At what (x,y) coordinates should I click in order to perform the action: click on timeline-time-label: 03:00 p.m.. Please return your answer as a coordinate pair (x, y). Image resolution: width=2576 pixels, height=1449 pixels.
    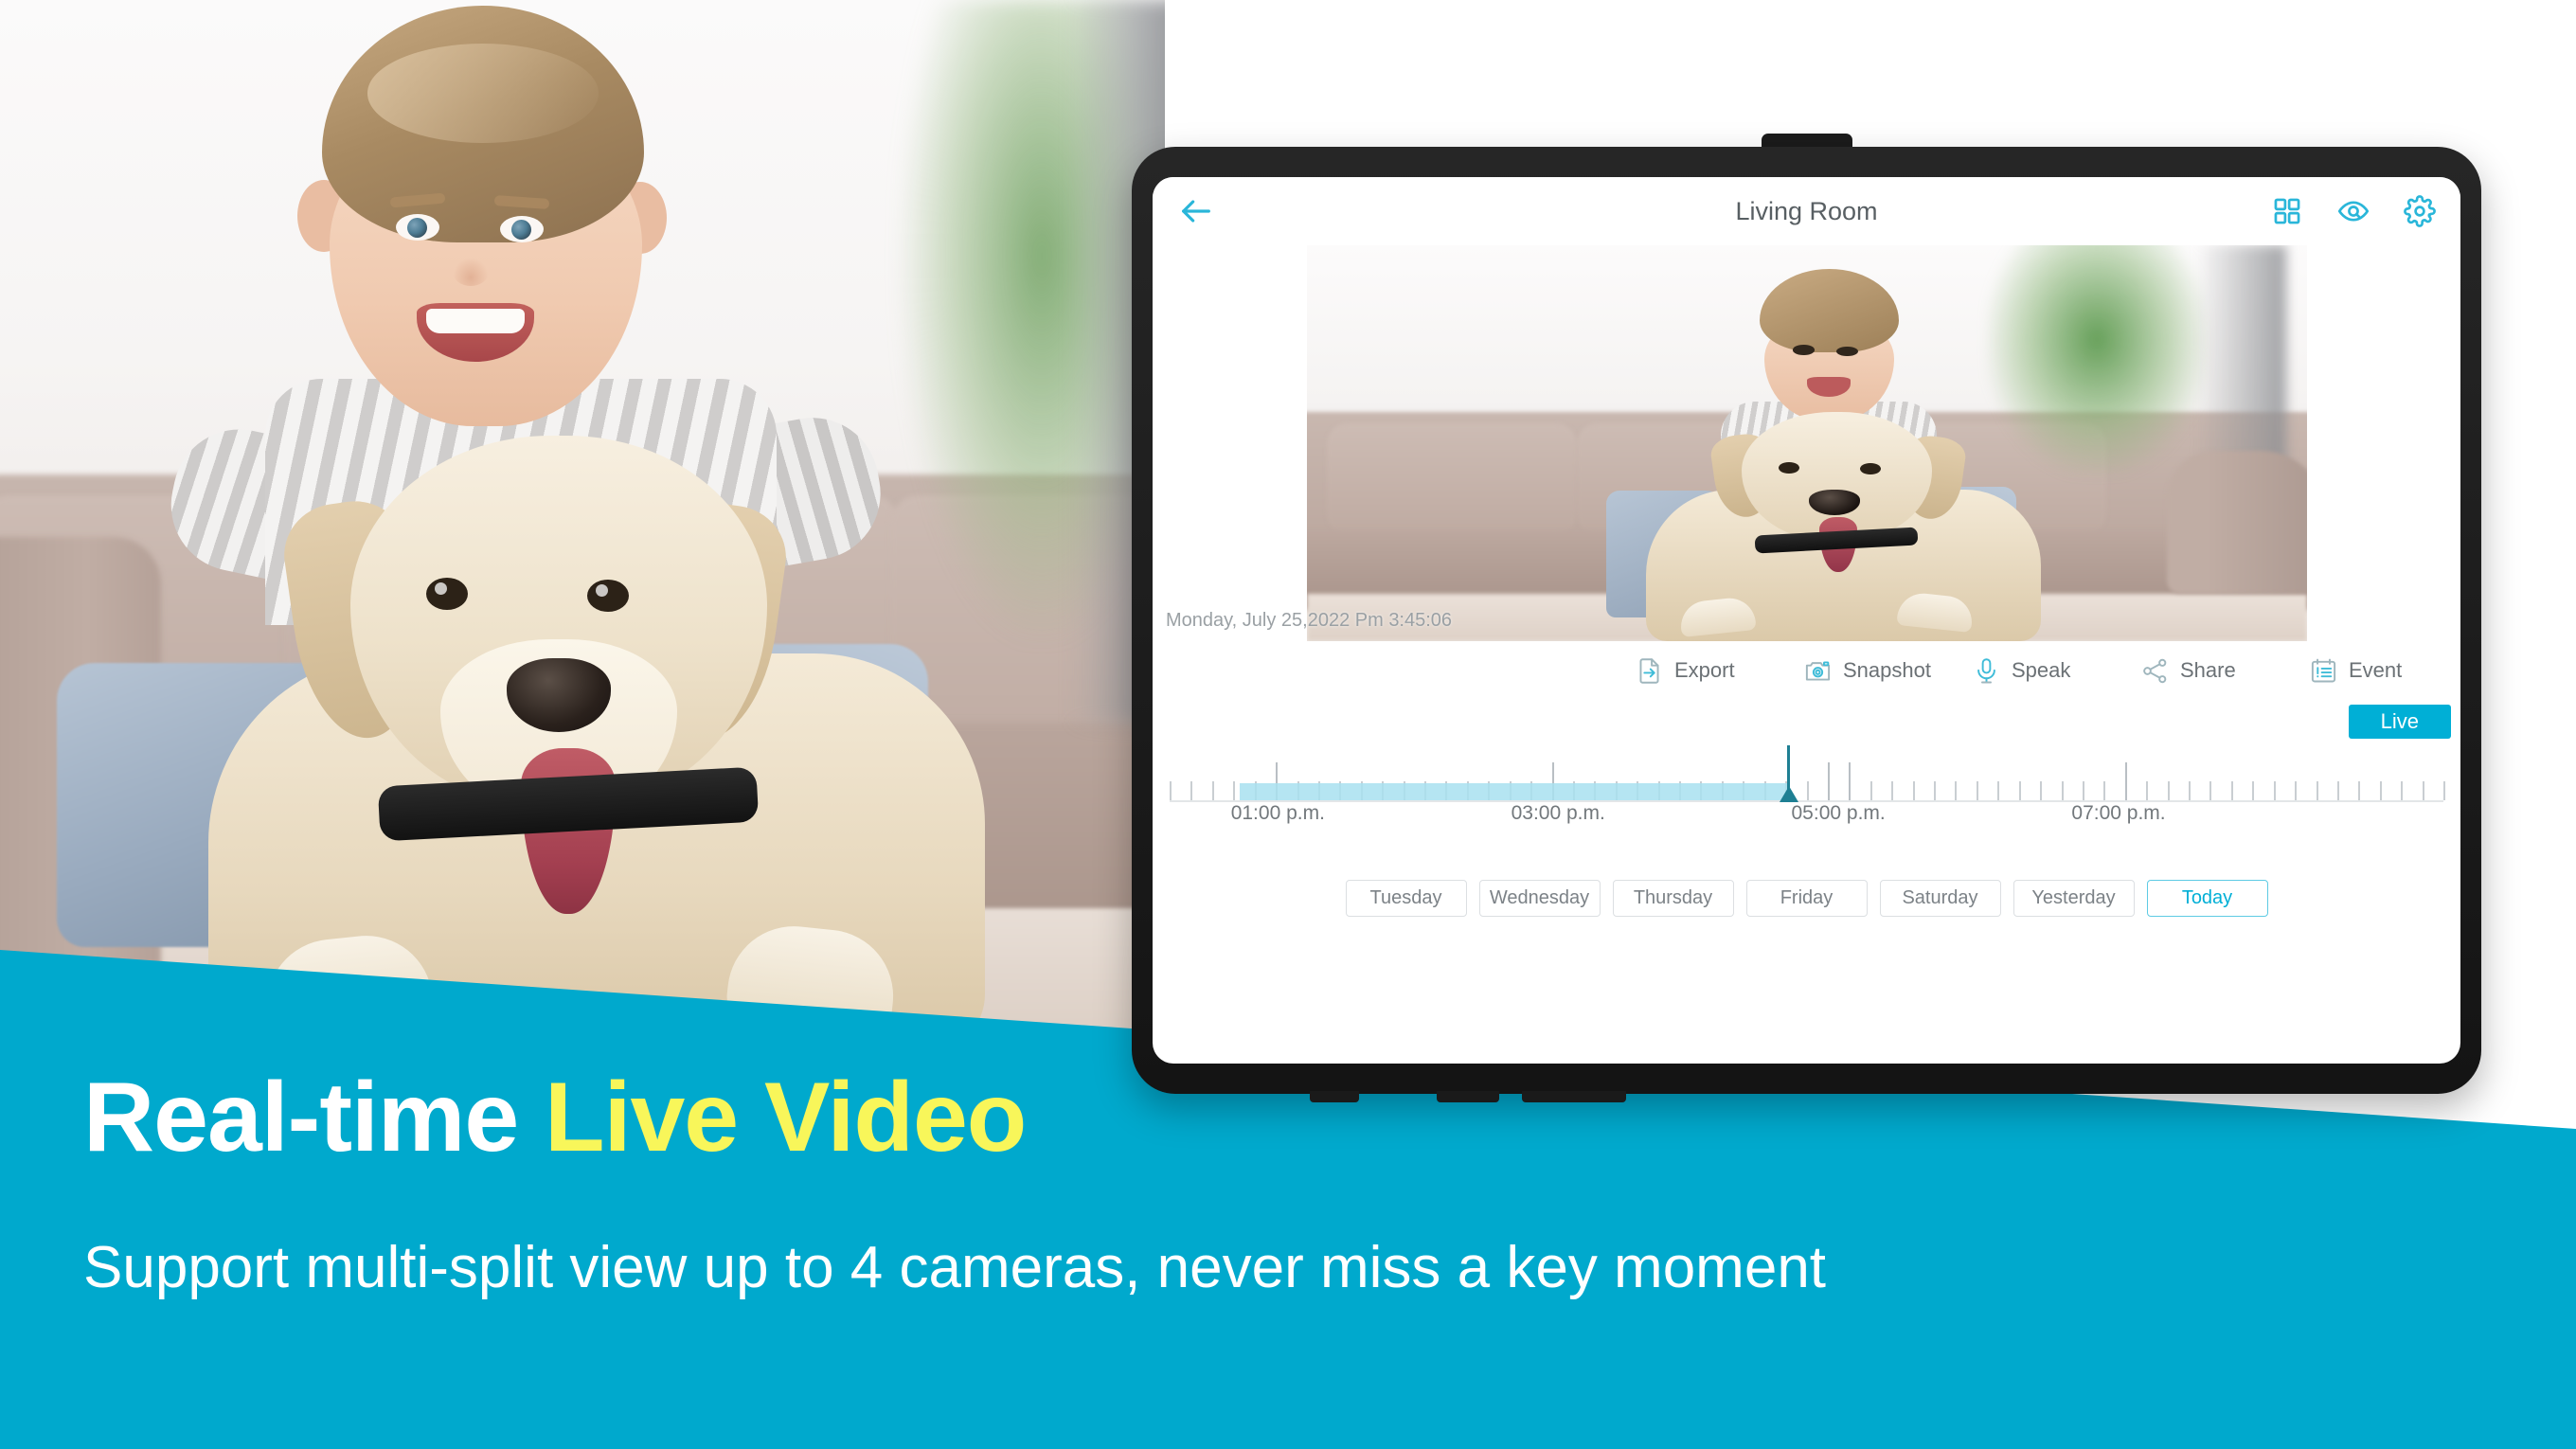
    Looking at the image, I should click on (1558, 813).